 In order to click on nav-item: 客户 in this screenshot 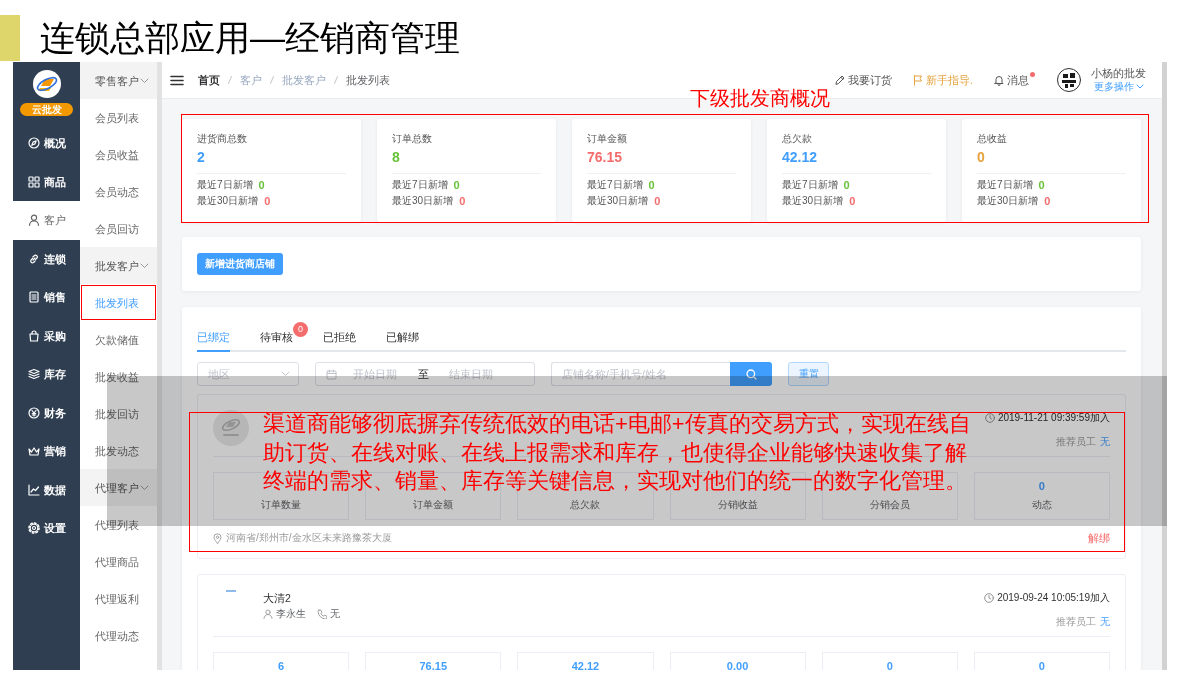, I will do `click(46, 220)`.